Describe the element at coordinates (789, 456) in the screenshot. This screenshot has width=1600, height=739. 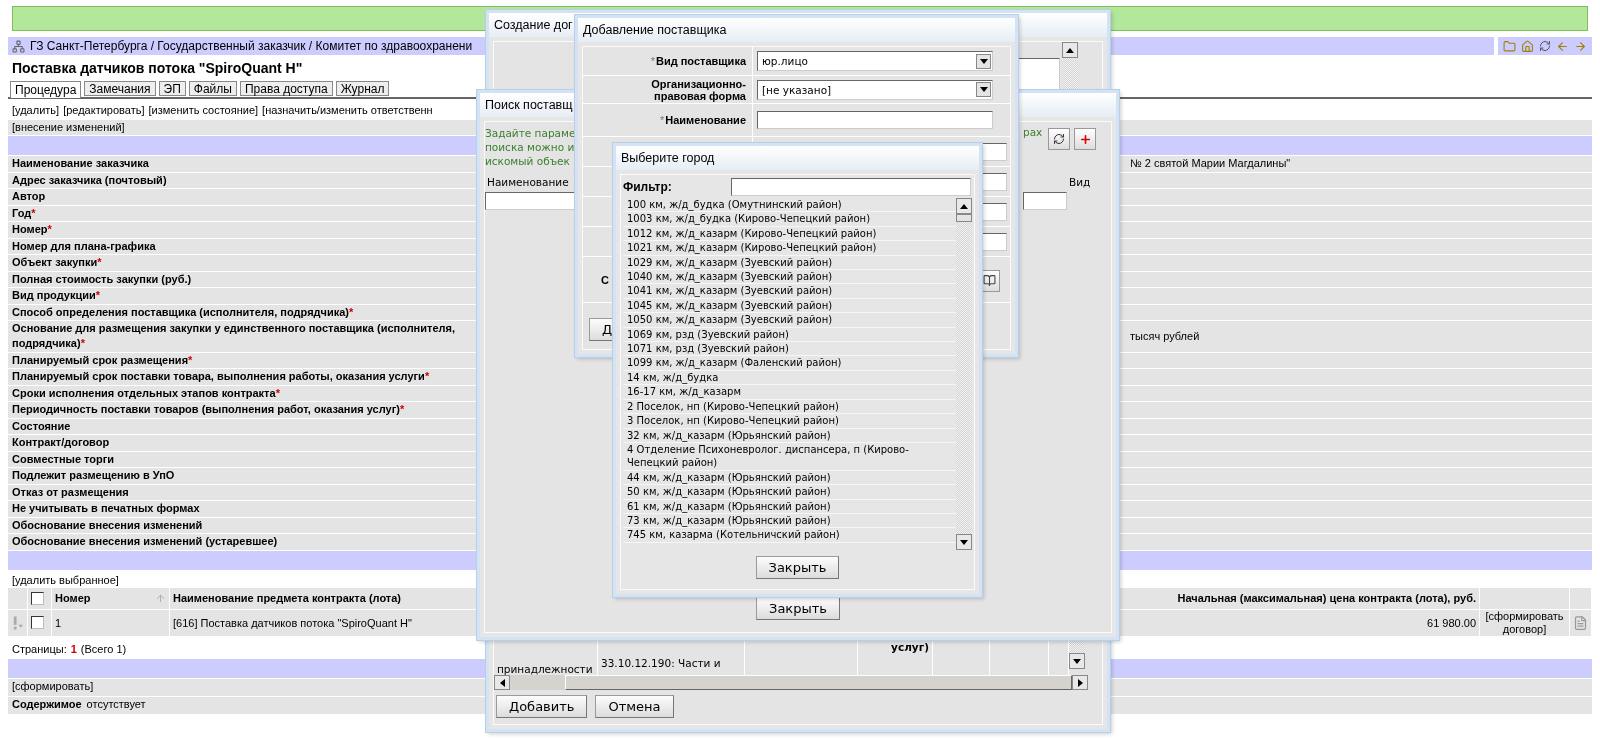
I see `city-item: 4 Отделение Психоневролог. диспансера, п (Кирово-Чепецкий район)` at that location.